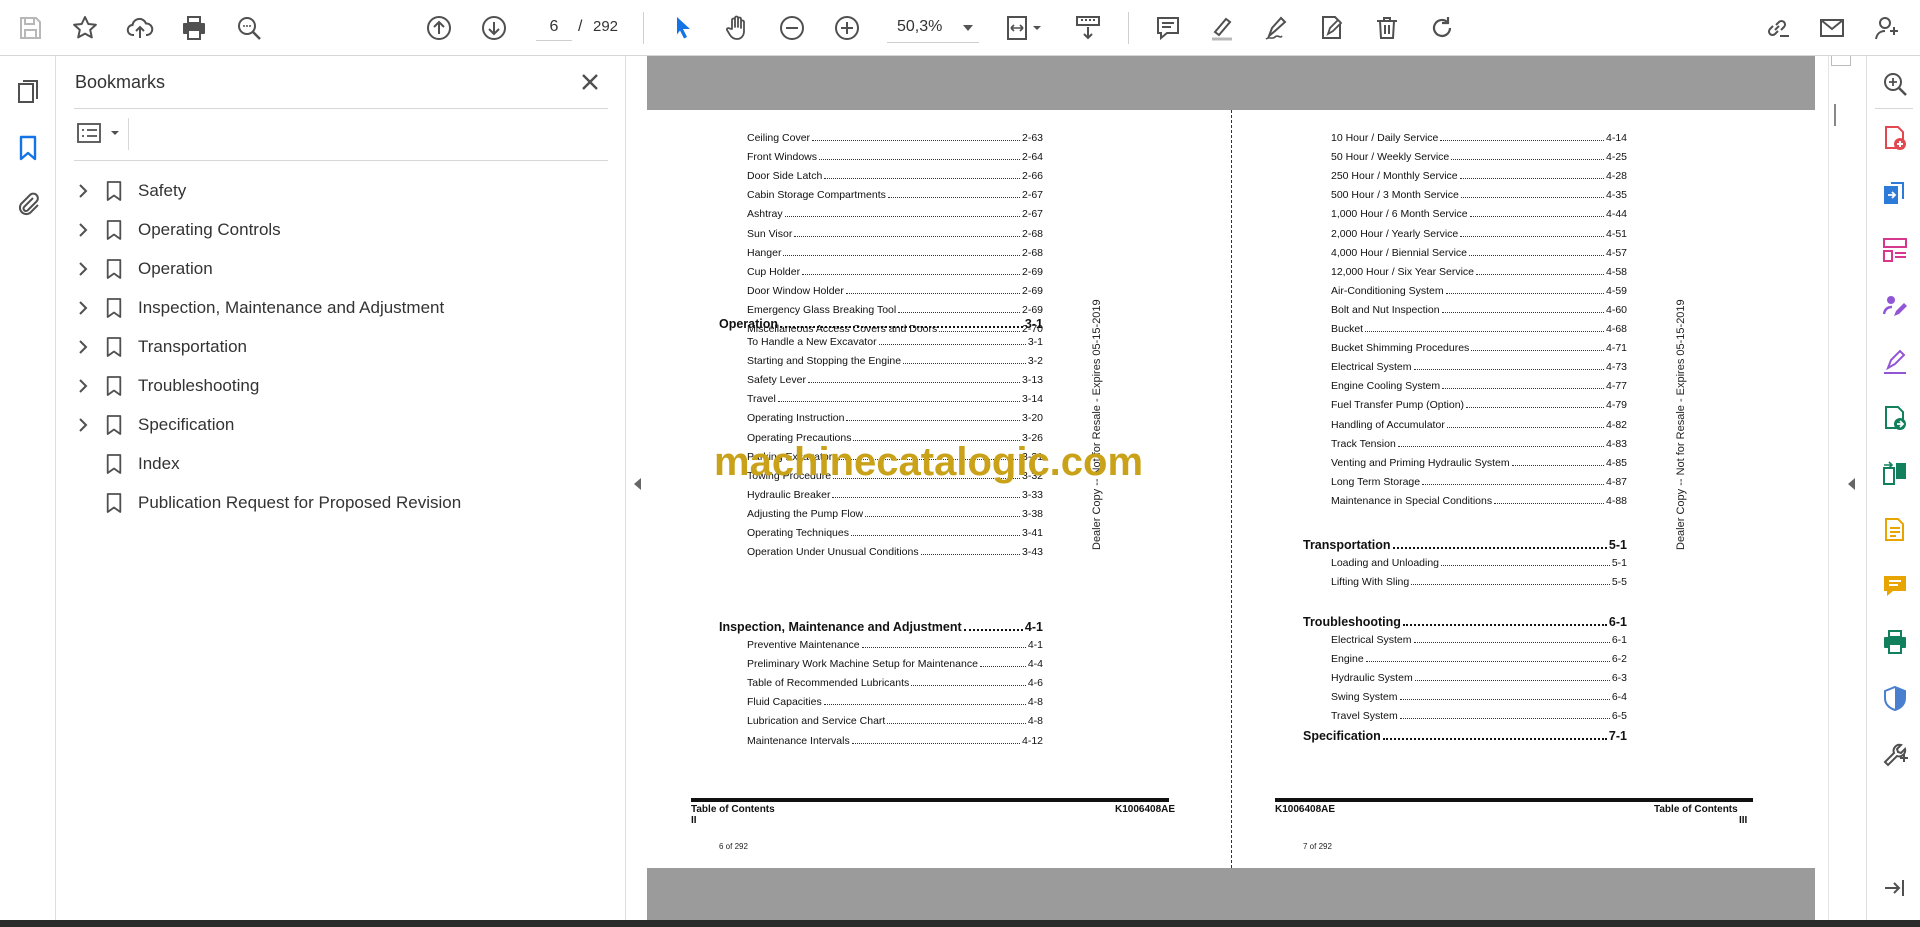  Describe the element at coordinates (194, 28) in the screenshot. I see `print-icon` at that location.